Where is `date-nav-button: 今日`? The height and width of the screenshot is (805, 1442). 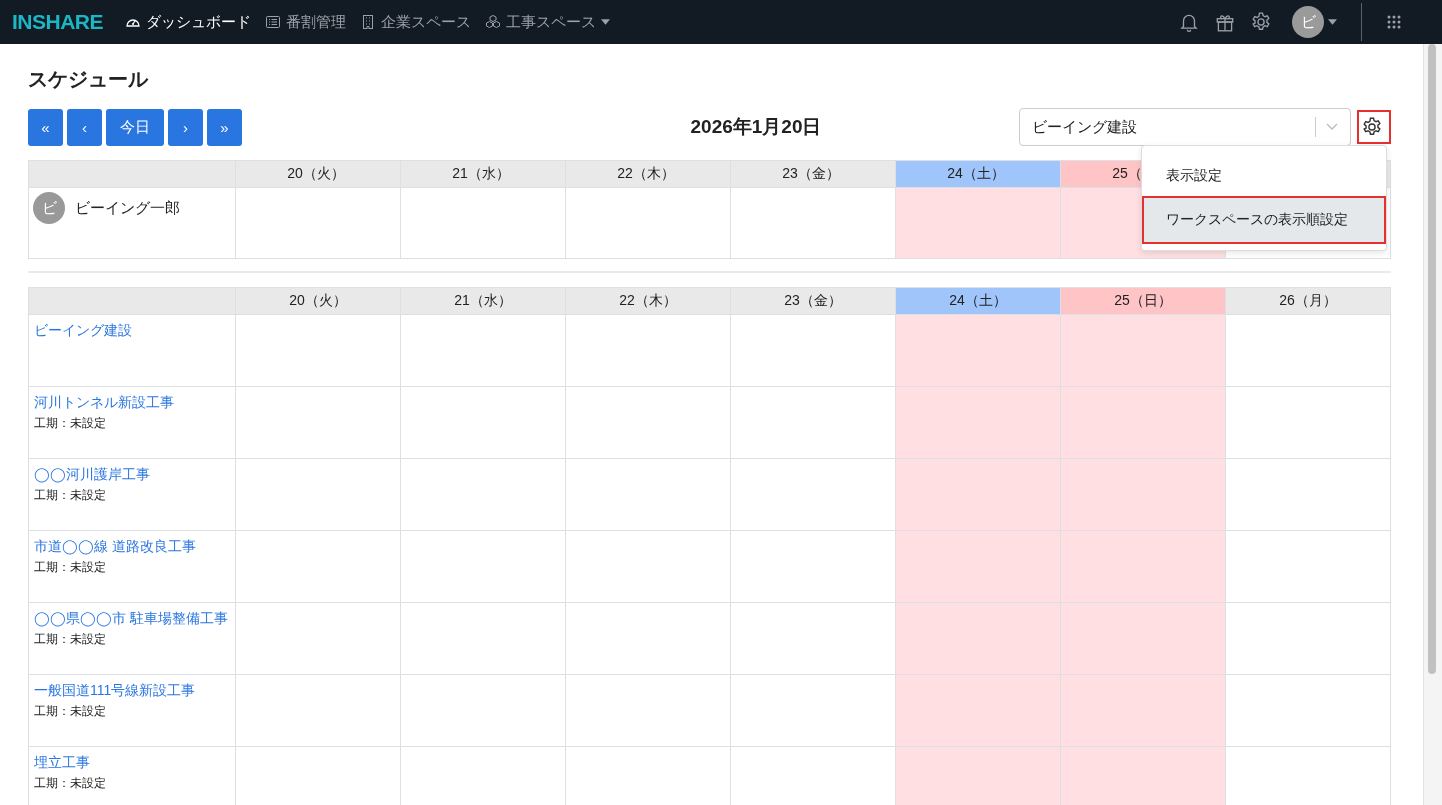 date-nav-button: 今日 is located at coordinates (135, 127).